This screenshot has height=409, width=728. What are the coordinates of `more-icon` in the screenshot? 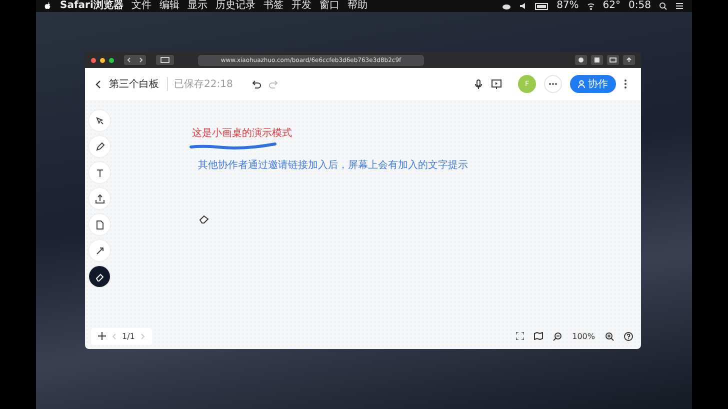 It's located at (553, 84).